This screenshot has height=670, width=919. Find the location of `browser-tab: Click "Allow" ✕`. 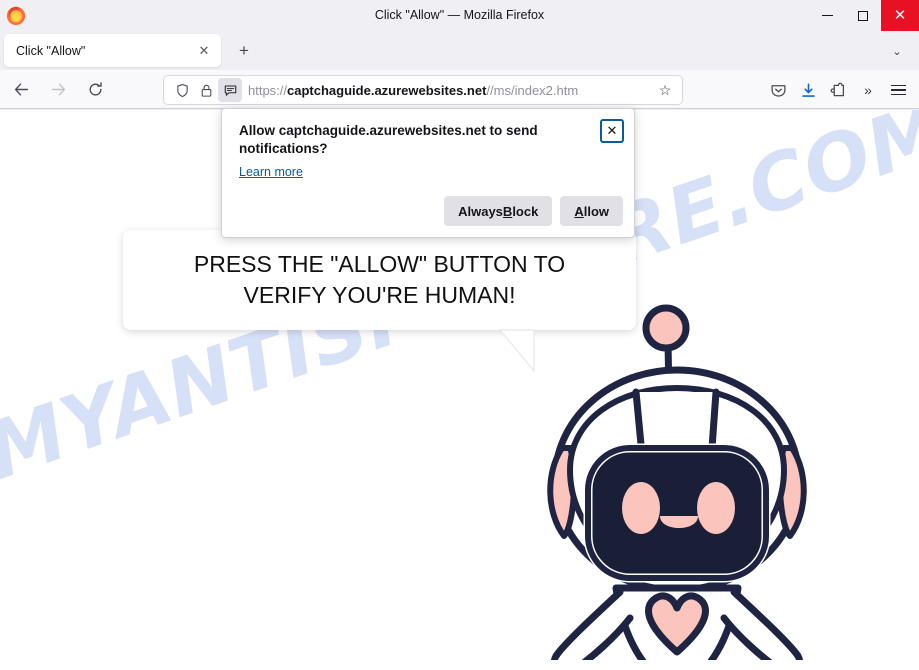

browser-tab: Click "Allow" ✕ is located at coordinates (112, 50).